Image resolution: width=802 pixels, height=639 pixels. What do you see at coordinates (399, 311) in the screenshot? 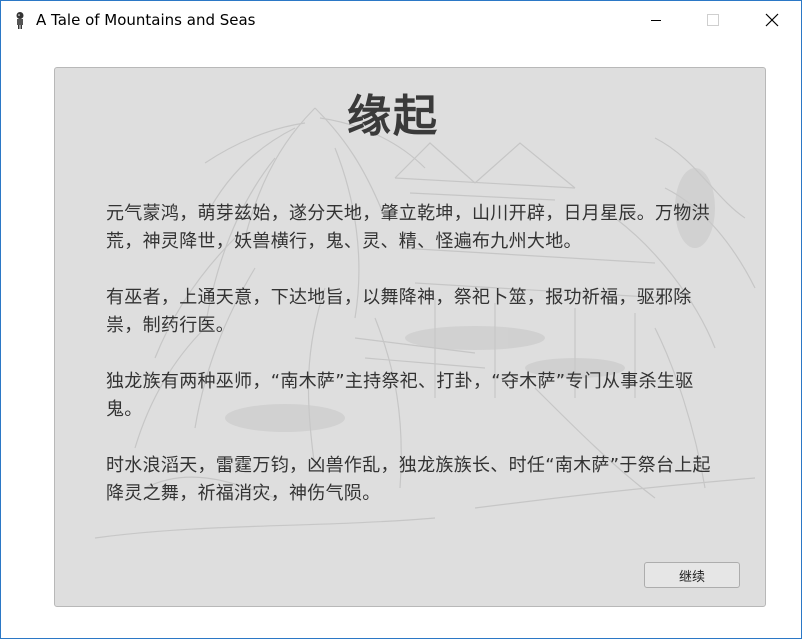
I see `story-paragraph: 有巫者，上通天意，下达地旨，以舞降神，祭祀卜筮，报功祈福，驱邪除祟，制药行医。` at bounding box center [399, 311].